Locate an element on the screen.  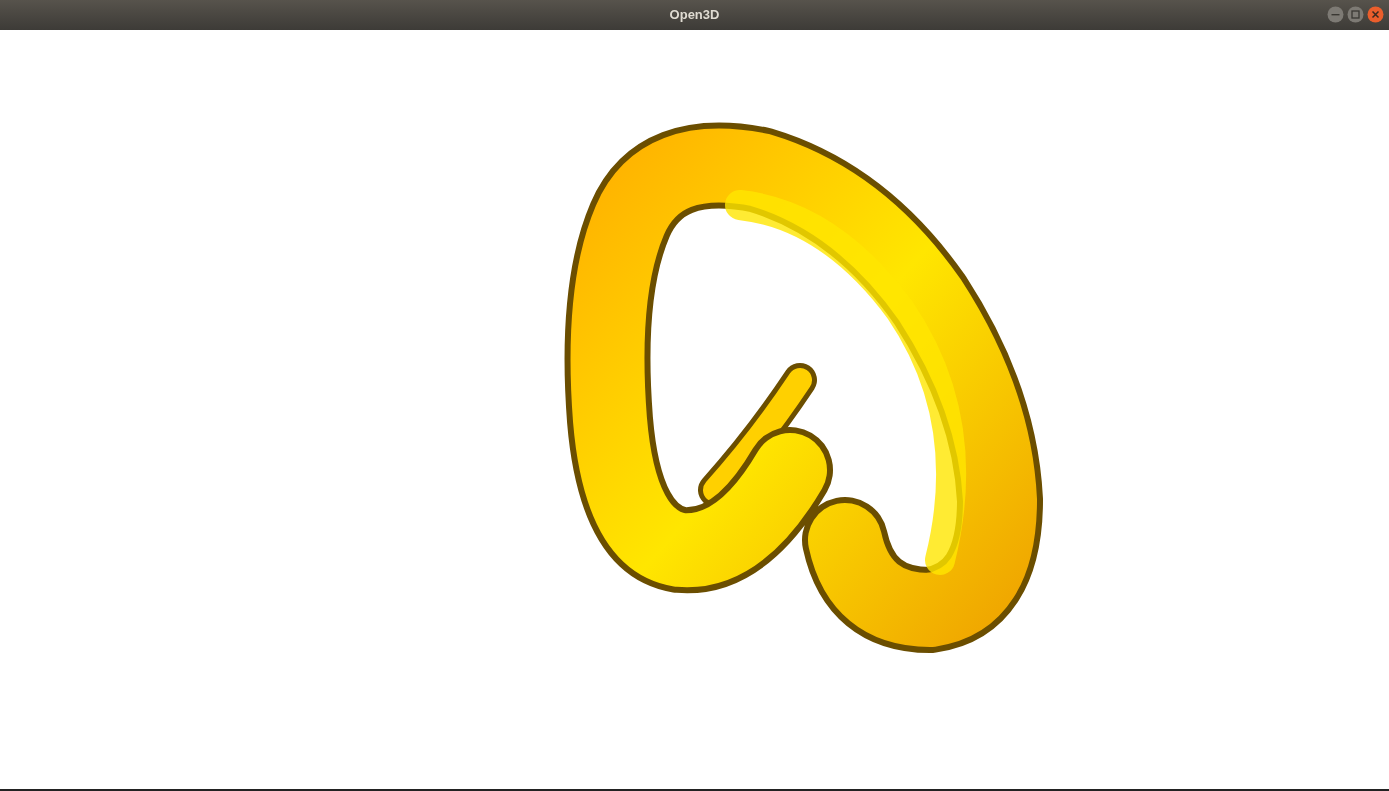
close-icon is located at coordinates (1375, 14).